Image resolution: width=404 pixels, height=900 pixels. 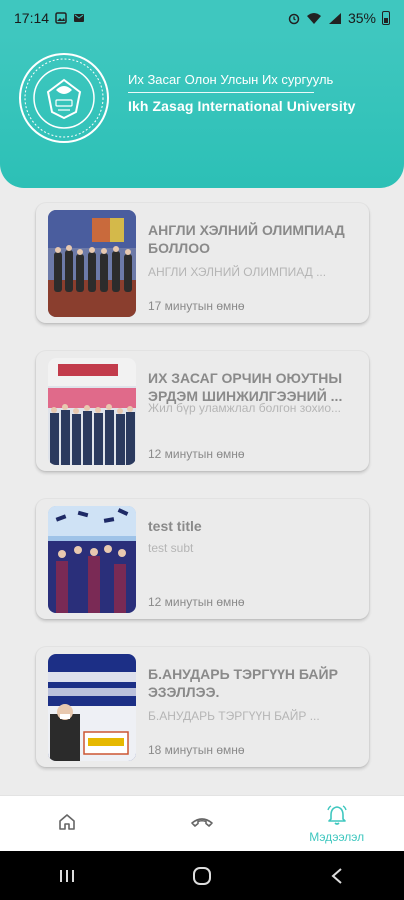 I want to click on news-title: АНГЛИ ХЭЛНИЙ ОЛИМПИАД БОЛЛОО, so click(x=246, y=239).